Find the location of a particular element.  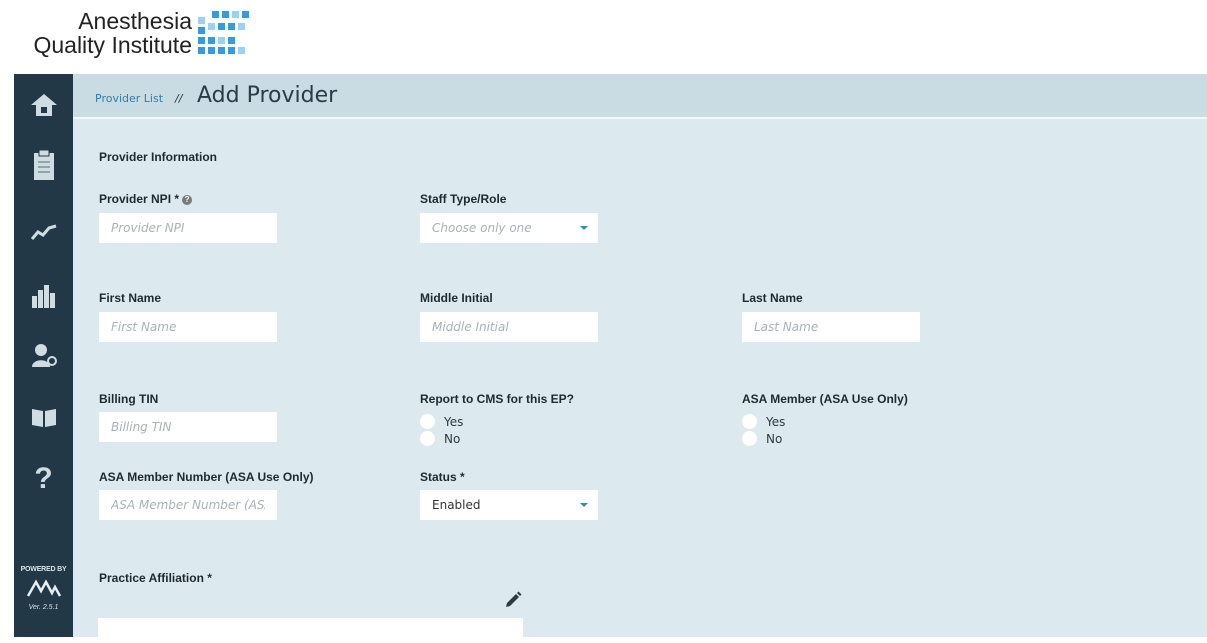

sidebar-nav: ? POWERED BY Ver. 2.5.1 is located at coordinates (43, 355).